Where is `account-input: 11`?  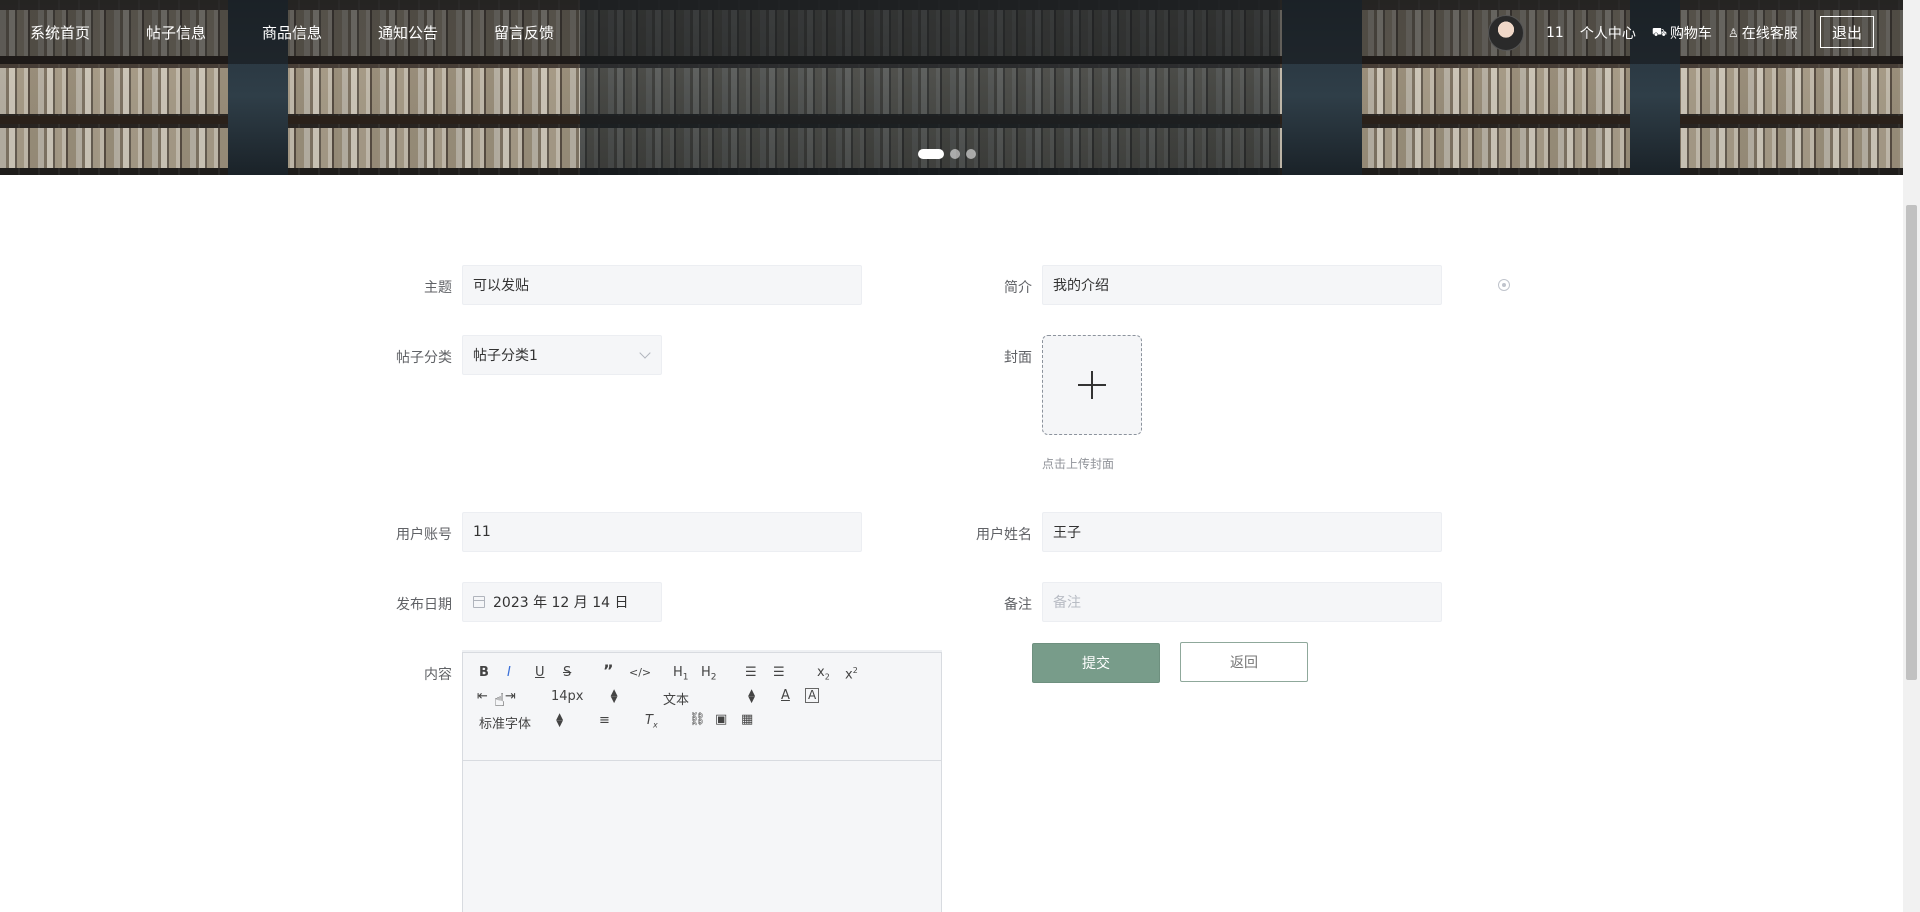 account-input: 11 is located at coordinates (662, 532).